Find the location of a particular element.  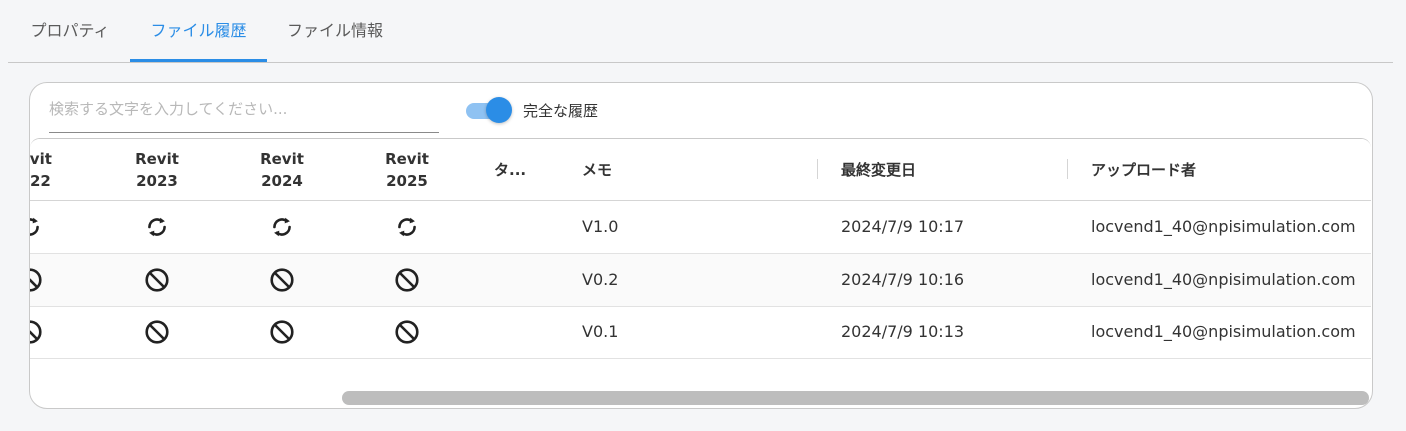

toggle-thumb is located at coordinates (499, 110).